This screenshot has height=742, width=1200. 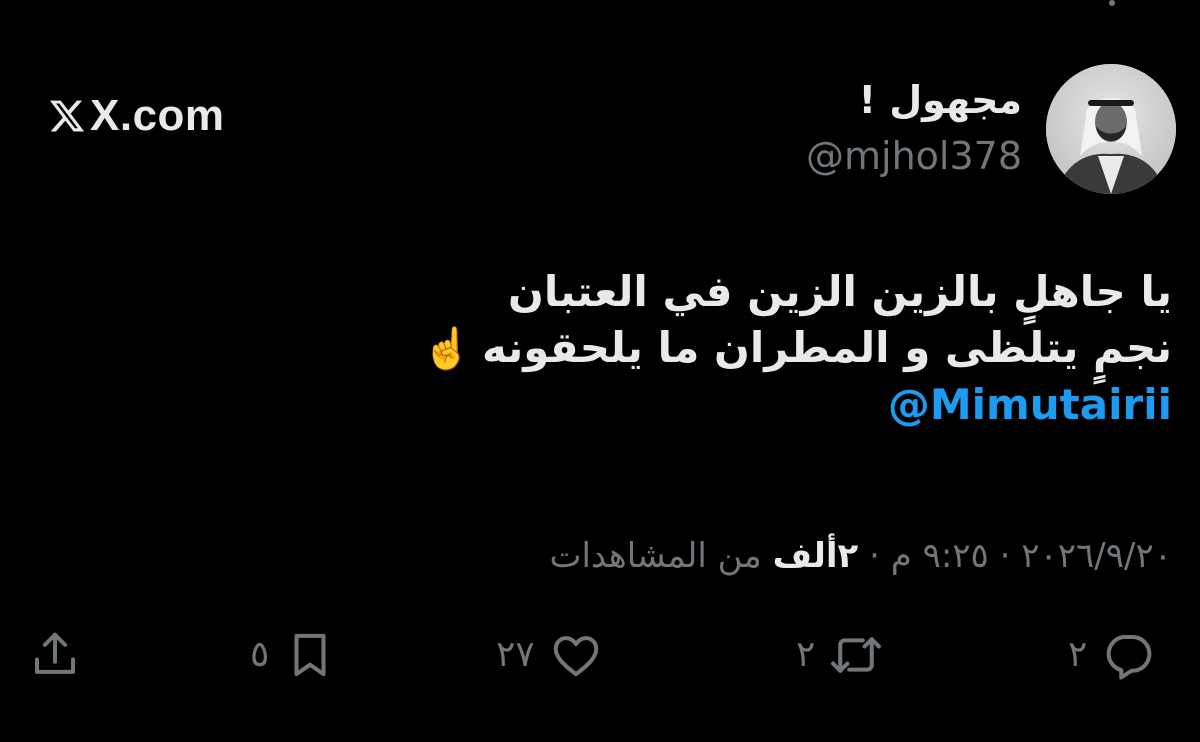 What do you see at coordinates (1030, 404) in the screenshot?
I see `mention-link: @Mimutairii` at bounding box center [1030, 404].